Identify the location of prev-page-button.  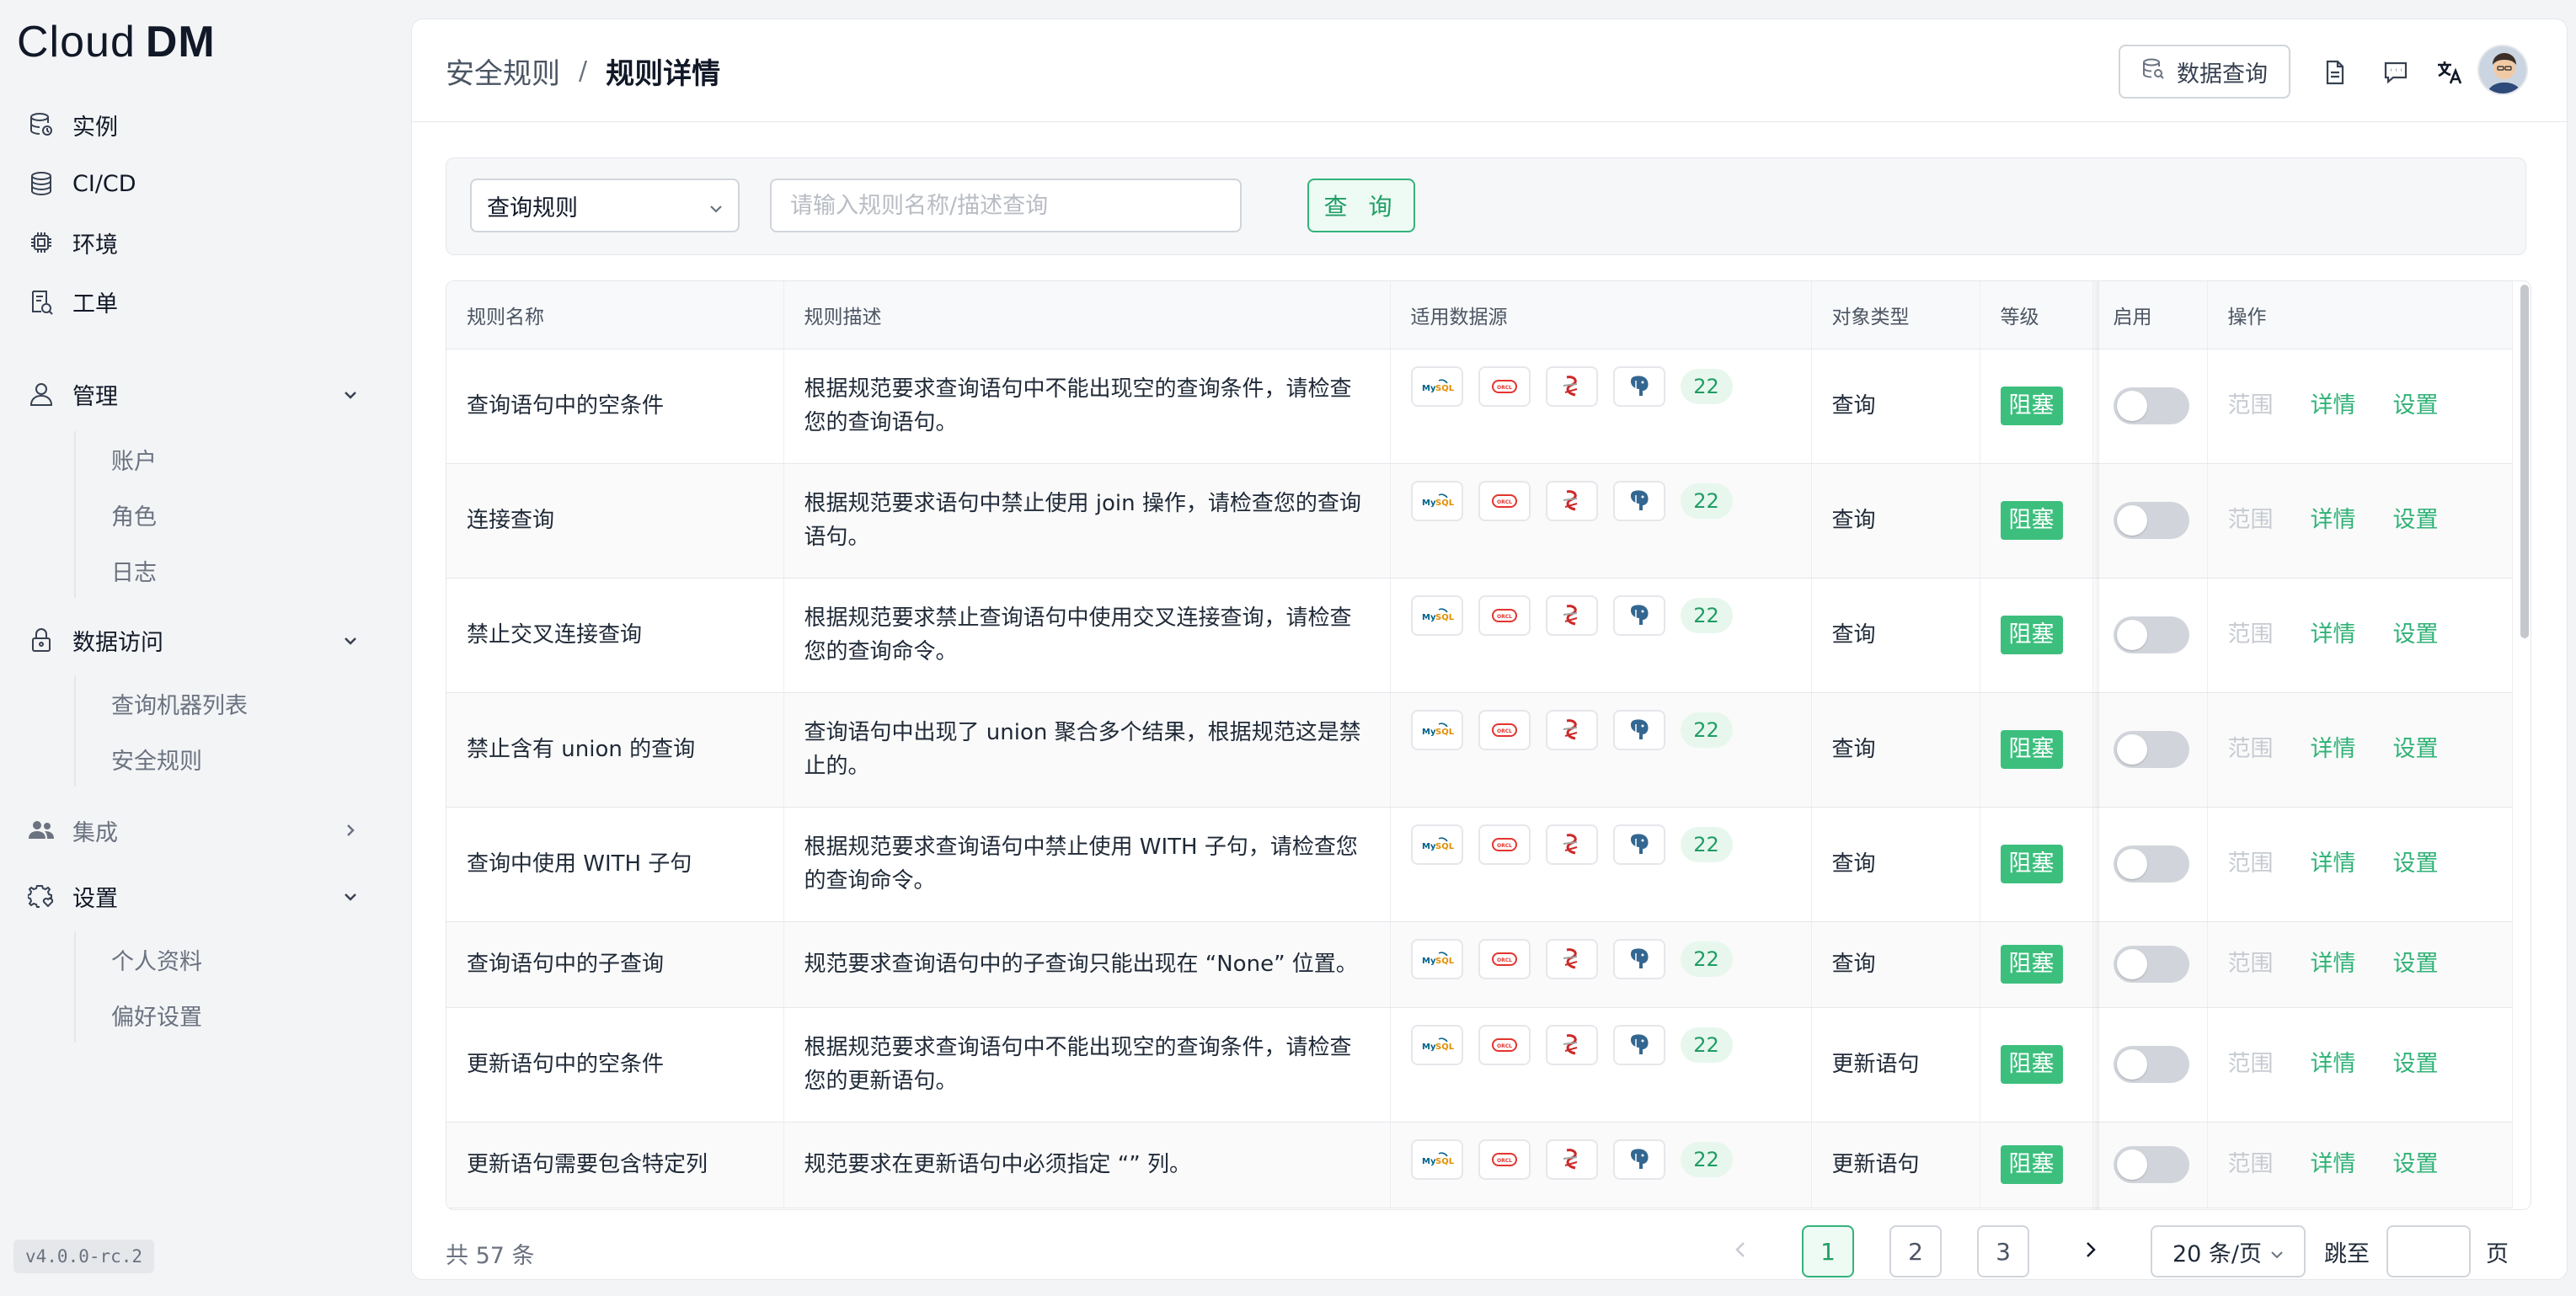
(1740, 1251).